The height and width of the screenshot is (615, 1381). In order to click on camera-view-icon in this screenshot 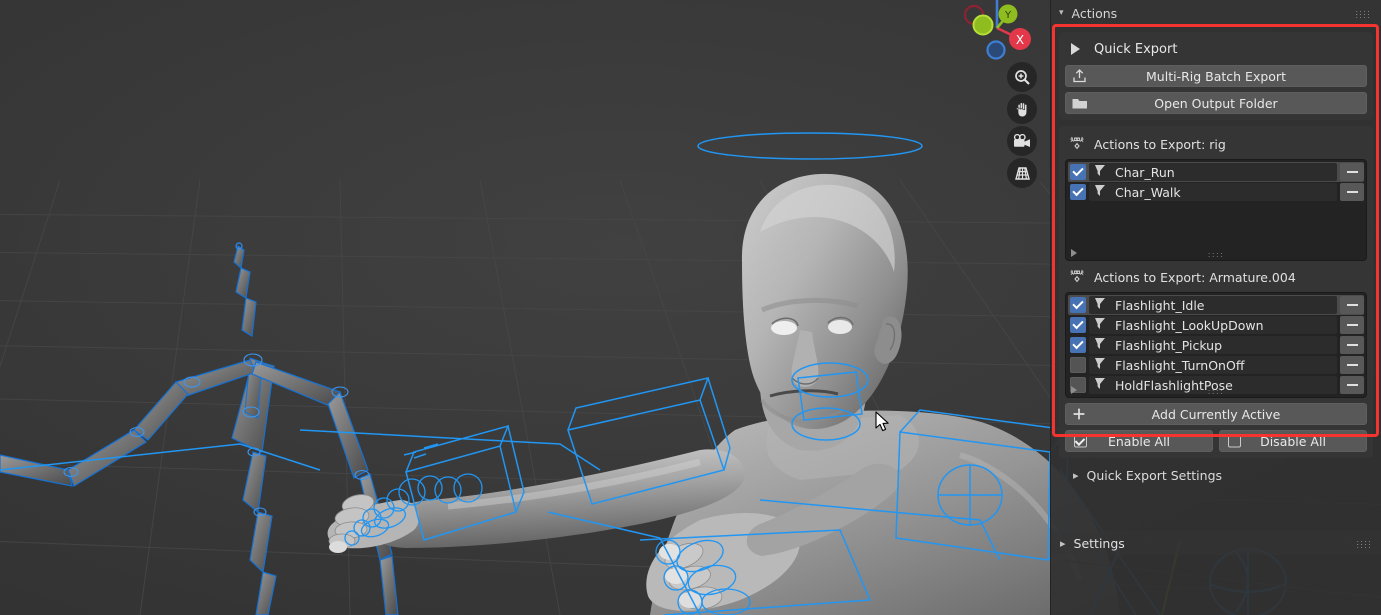, I will do `click(1022, 141)`.